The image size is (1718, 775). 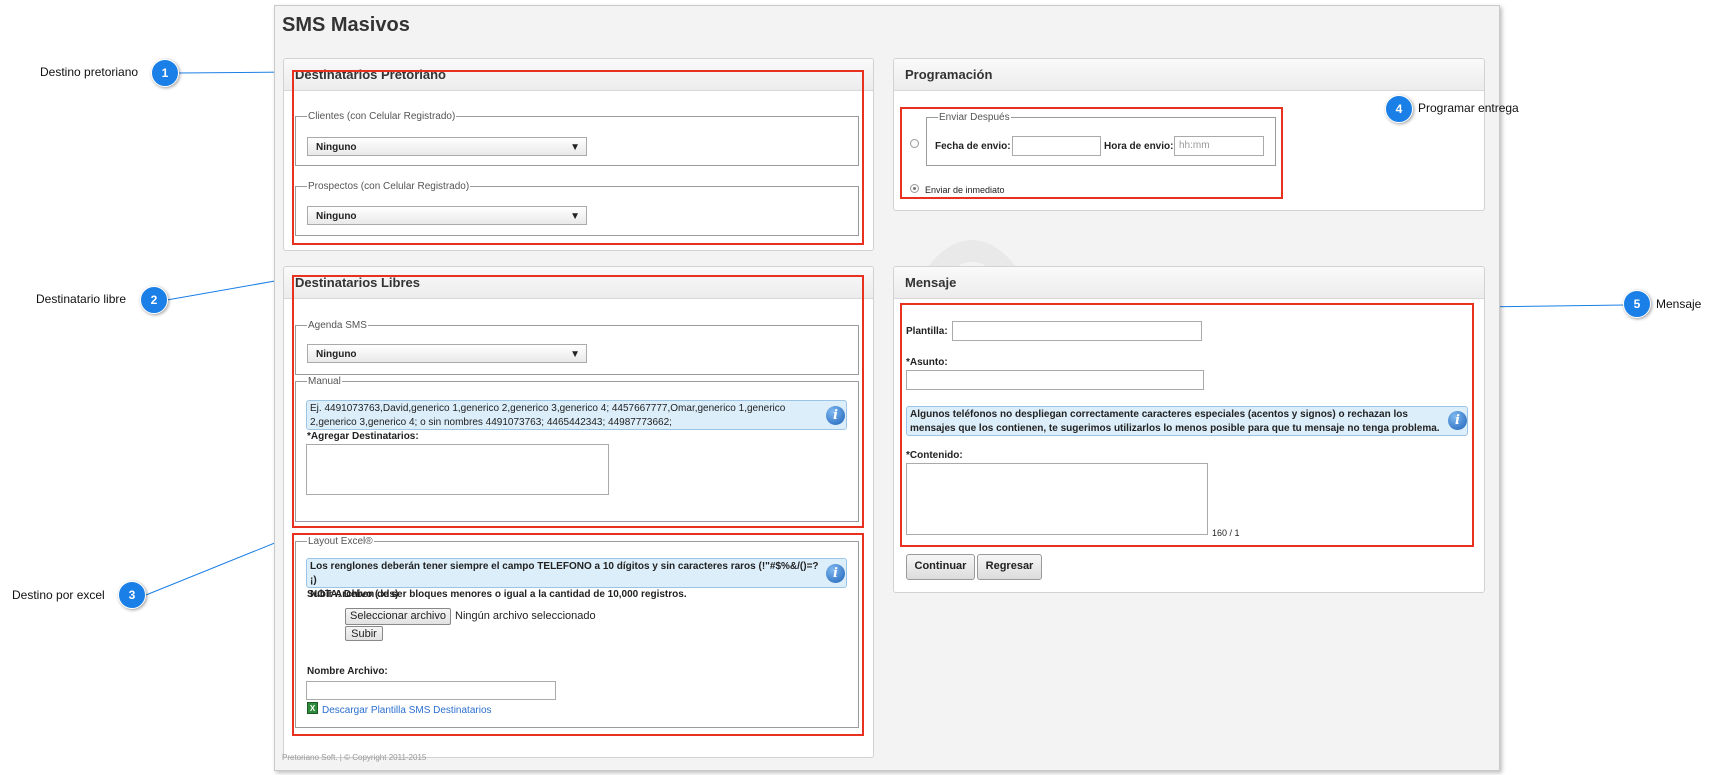 I want to click on highlight-destino-excel, so click(x=578, y=634).